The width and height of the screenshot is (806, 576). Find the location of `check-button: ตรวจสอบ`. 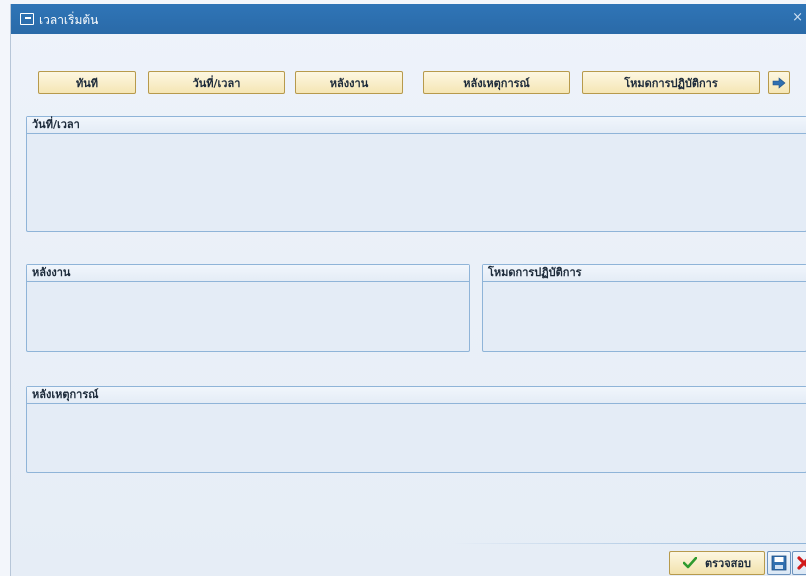

check-button: ตรวจสอบ is located at coordinates (717, 563).